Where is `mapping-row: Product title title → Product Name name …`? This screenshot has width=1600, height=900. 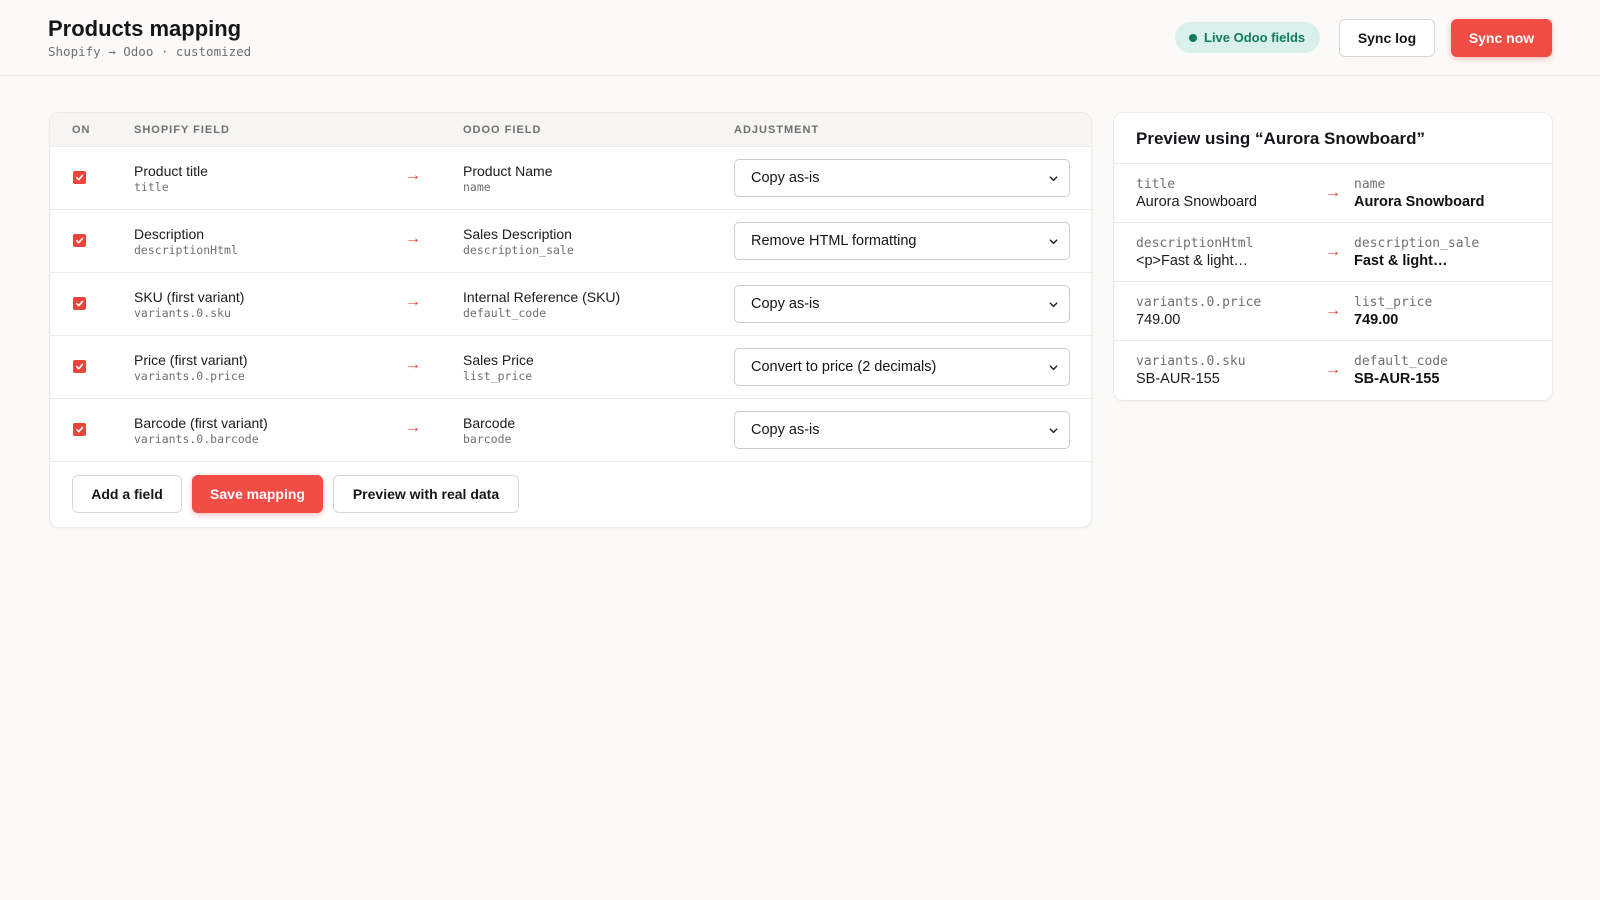
mapping-row: Product title title → Product Name name … is located at coordinates (570, 178).